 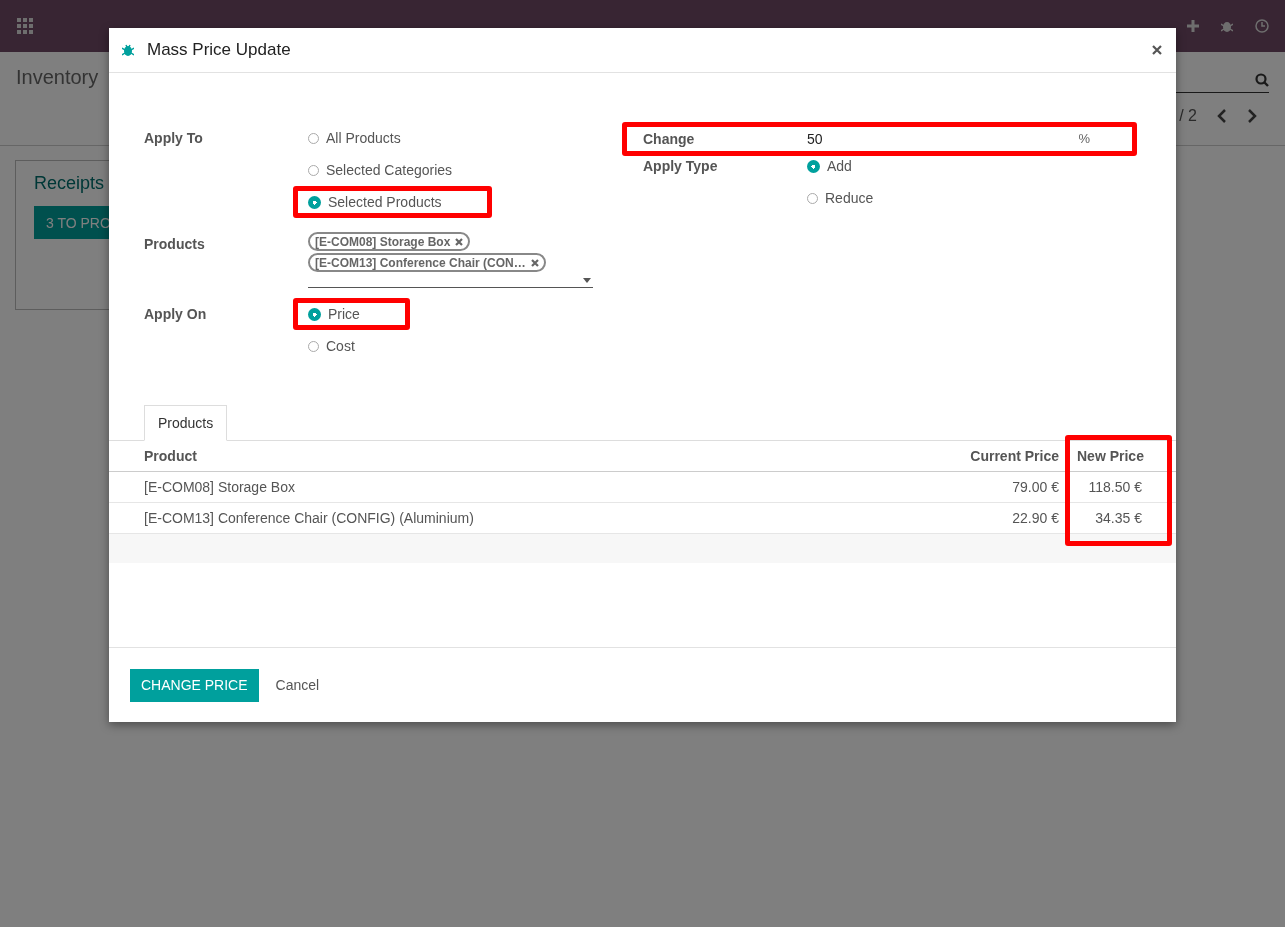 I want to click on card-title: Receipts, so click(x=69, y=183).